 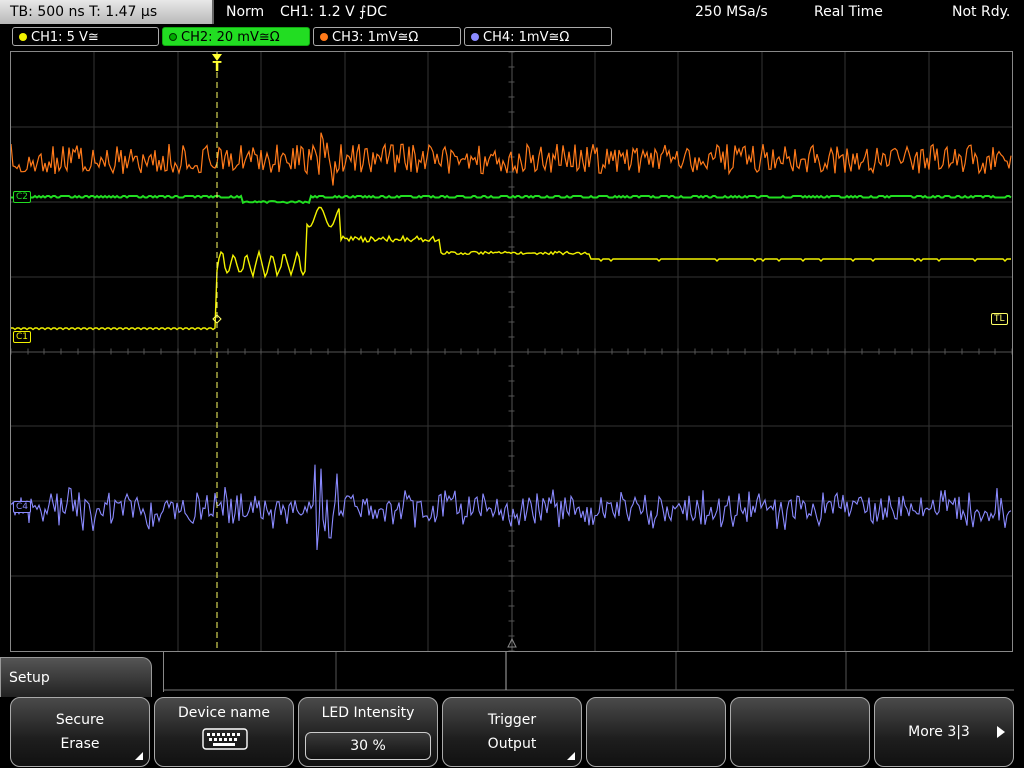 What do you see at coordinates (217, 67) in the screenshot?
I see `trigger-position-label: T` at bounding box center [217, 67].